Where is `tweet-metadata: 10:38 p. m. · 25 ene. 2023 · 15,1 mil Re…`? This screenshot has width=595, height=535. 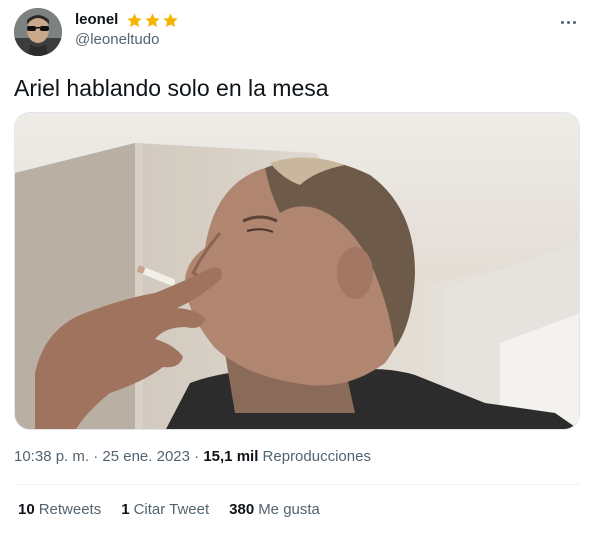 tweet-metadata: 10:38 p. m. · 25 ene. 2023 · 15,1 mil Re… is located at coordinates (192, 457).